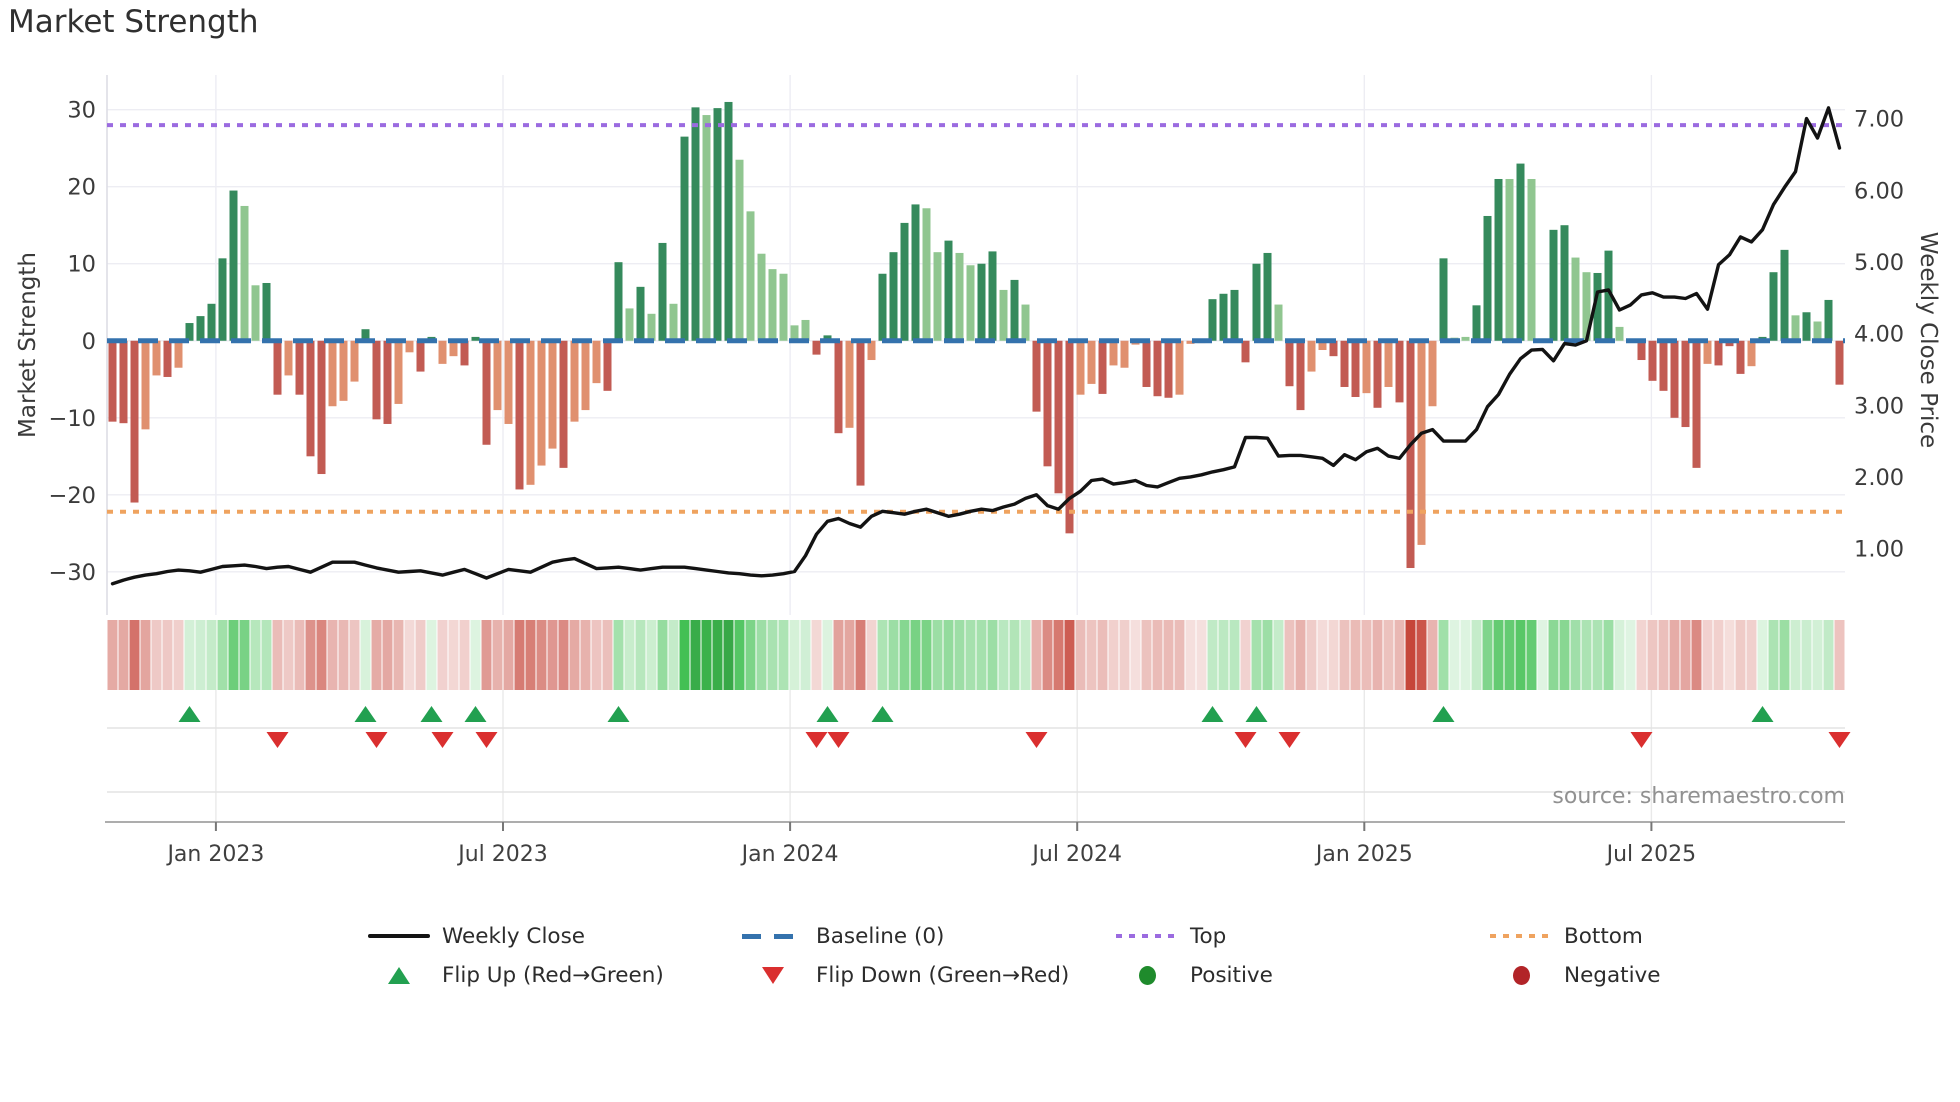  I want to click on legend-item-bottom: Bottom, so click(1575, 936).